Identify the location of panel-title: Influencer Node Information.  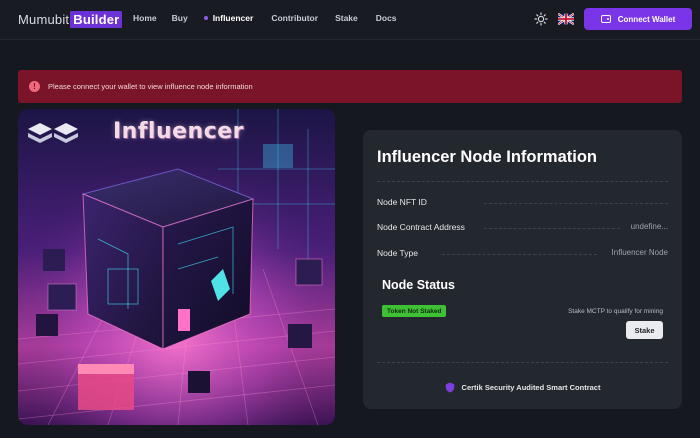
(487, 157).